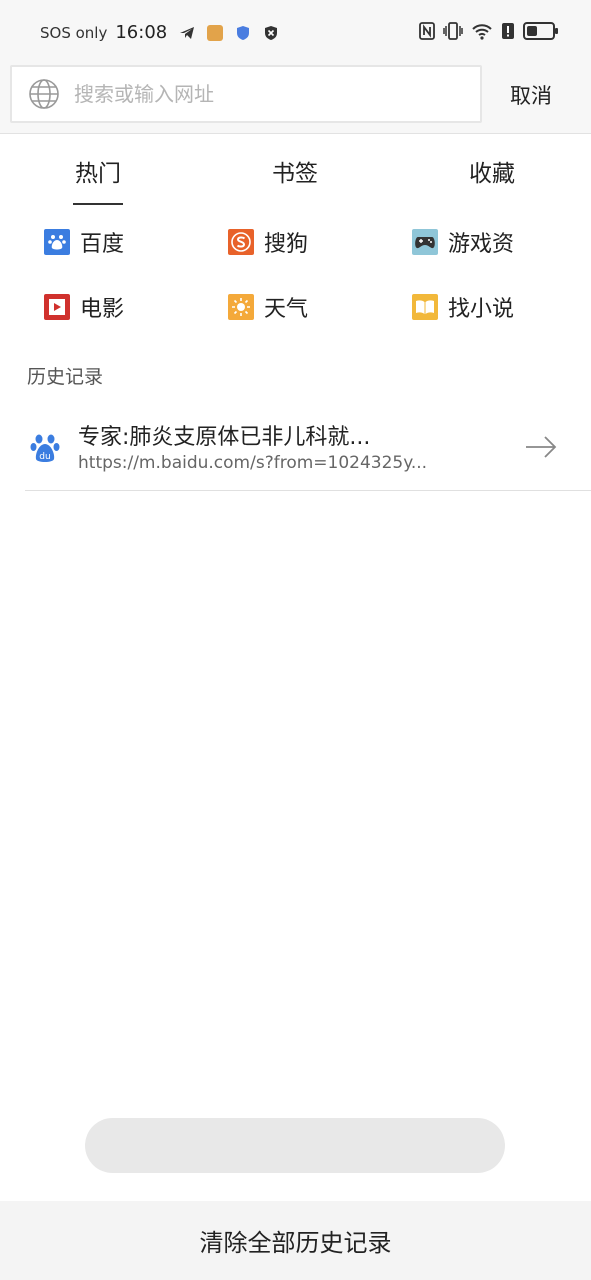 The height and width of the screenshot is (1280, 591). What do you see at coordinates (453, 31) in the screenshot?
I see `vibrate-icon` at bounding box center [453, 31].